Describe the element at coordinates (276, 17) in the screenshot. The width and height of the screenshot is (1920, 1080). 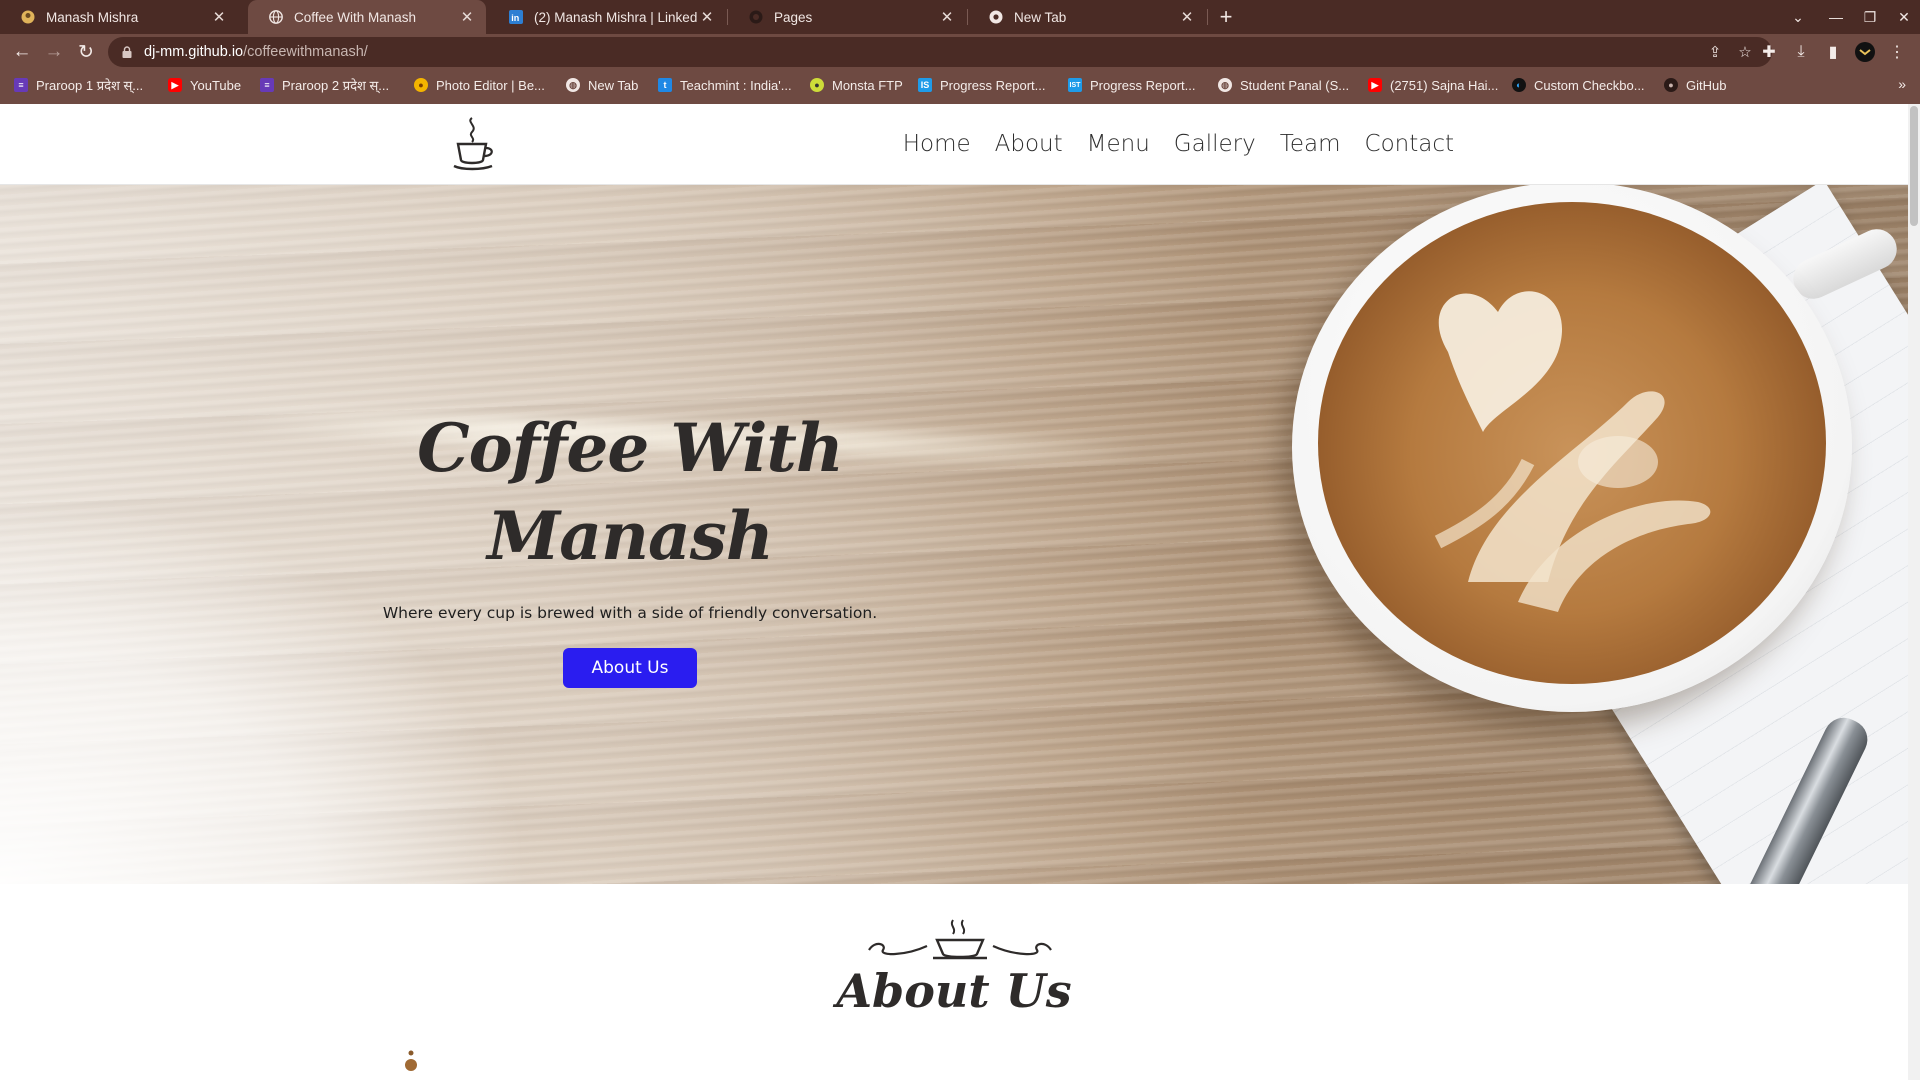
I see `globe-icon` at that location.